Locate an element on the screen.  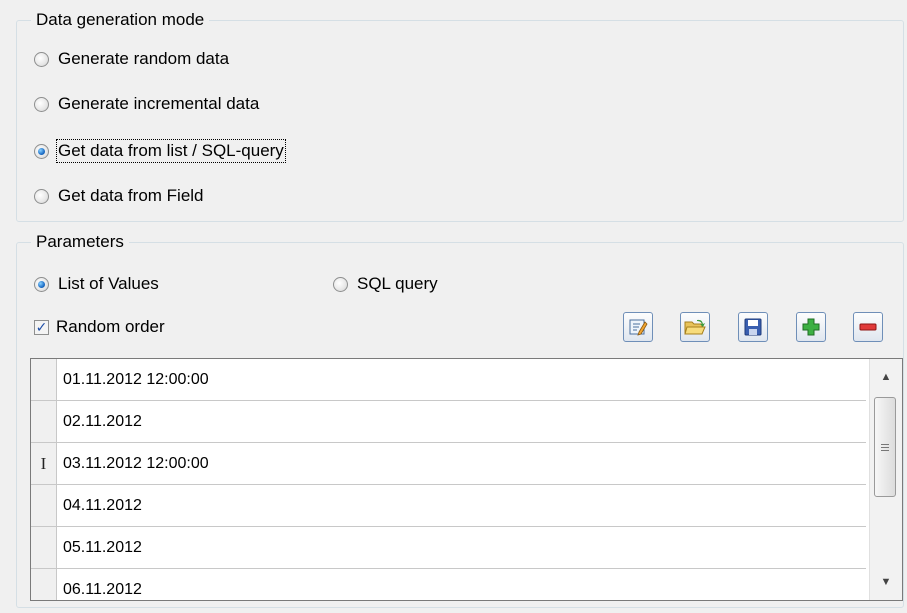
radio-label: Get data from list / SQL-query is located at coordinates (171, 151).